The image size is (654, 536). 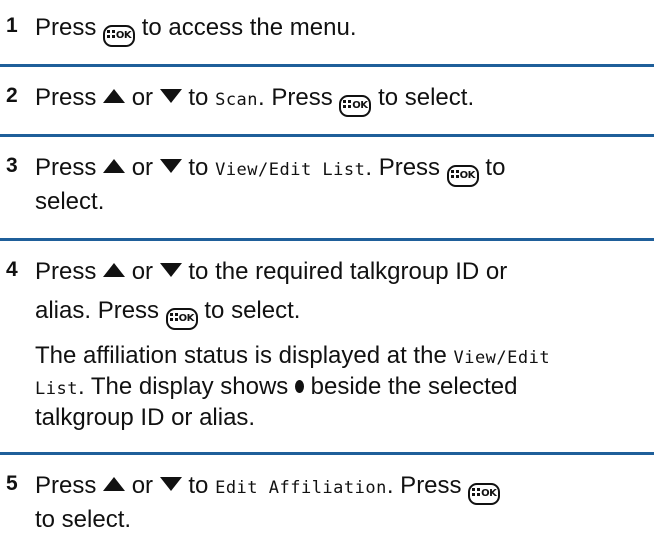 What do you see at coordinates (56, 389) in the screenshot?
I see `menu-option: List` at bounding box center [56, 389].